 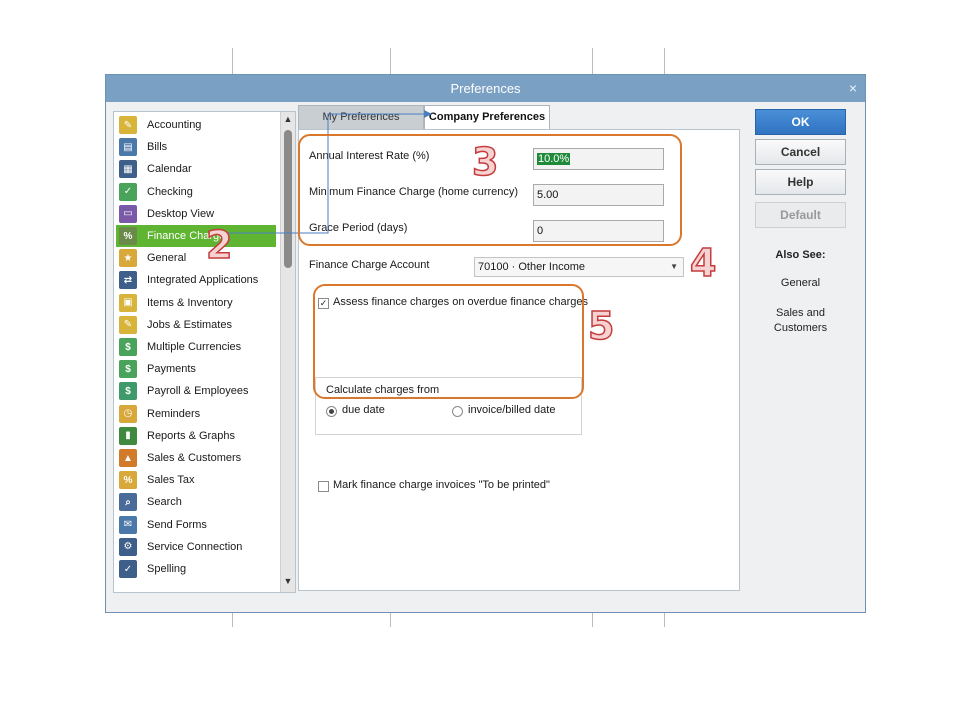 What do you see at coordinates (196, 192) in the screenshot?
I see `sidebar-item: ✓ Checking` at bounding box center [196, 192].